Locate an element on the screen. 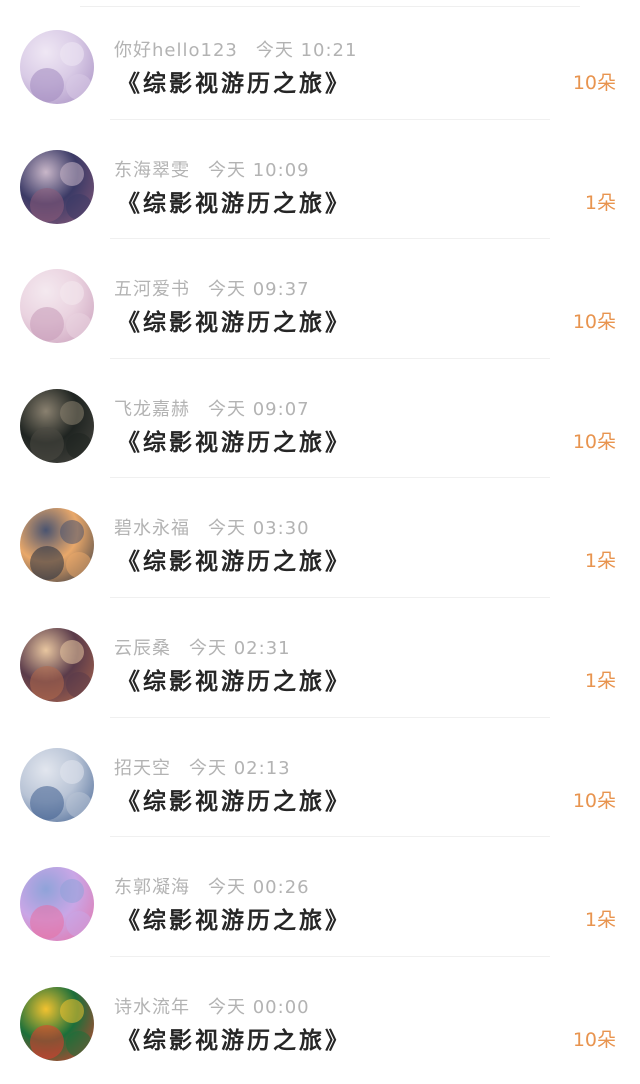  gift-time: 今天 00:26 is located at coordinates (259, 888).